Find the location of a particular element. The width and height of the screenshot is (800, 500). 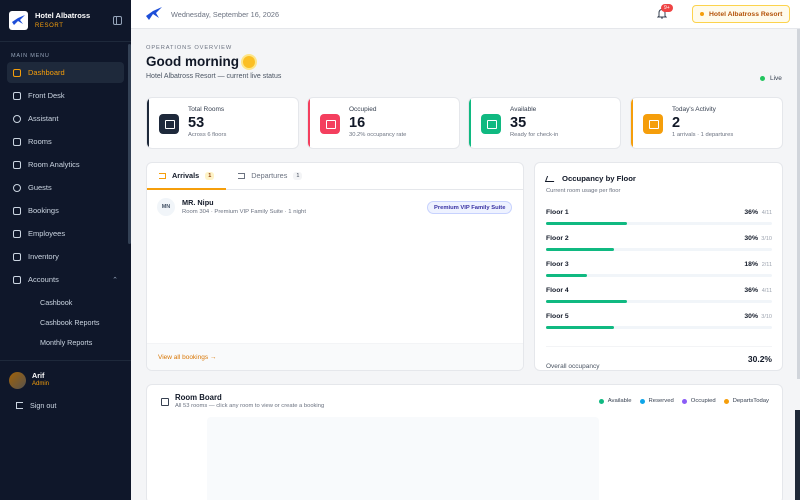

current-date: Wednesday, September 16, 2026 is located at coordinates (225, 14).